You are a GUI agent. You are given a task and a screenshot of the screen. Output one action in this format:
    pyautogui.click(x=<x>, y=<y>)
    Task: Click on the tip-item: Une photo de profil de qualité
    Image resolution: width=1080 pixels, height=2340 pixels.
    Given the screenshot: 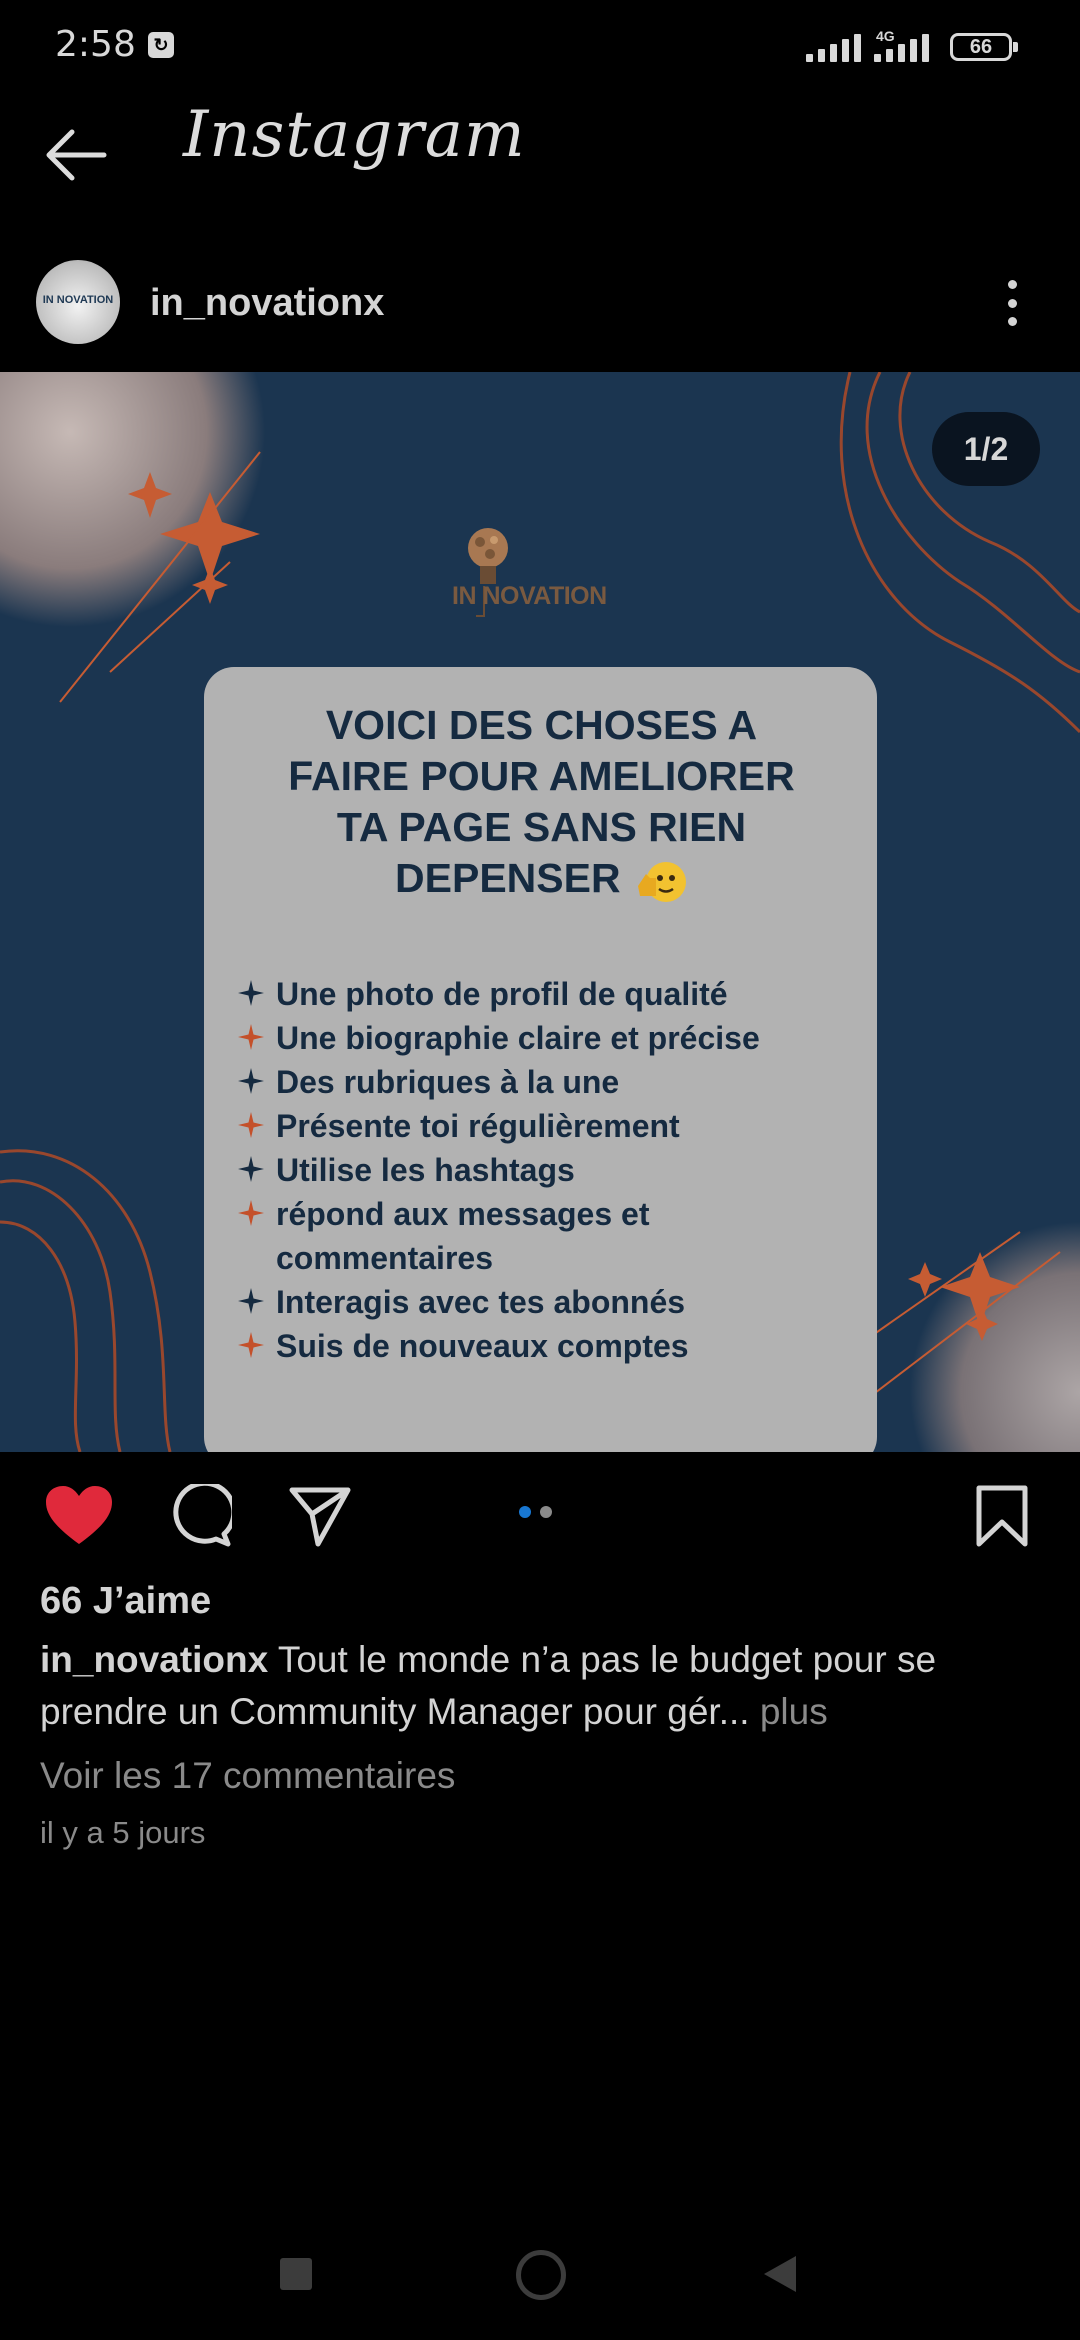 What is the action you would take?
    pyautogui.click(x=541, y=994)
    